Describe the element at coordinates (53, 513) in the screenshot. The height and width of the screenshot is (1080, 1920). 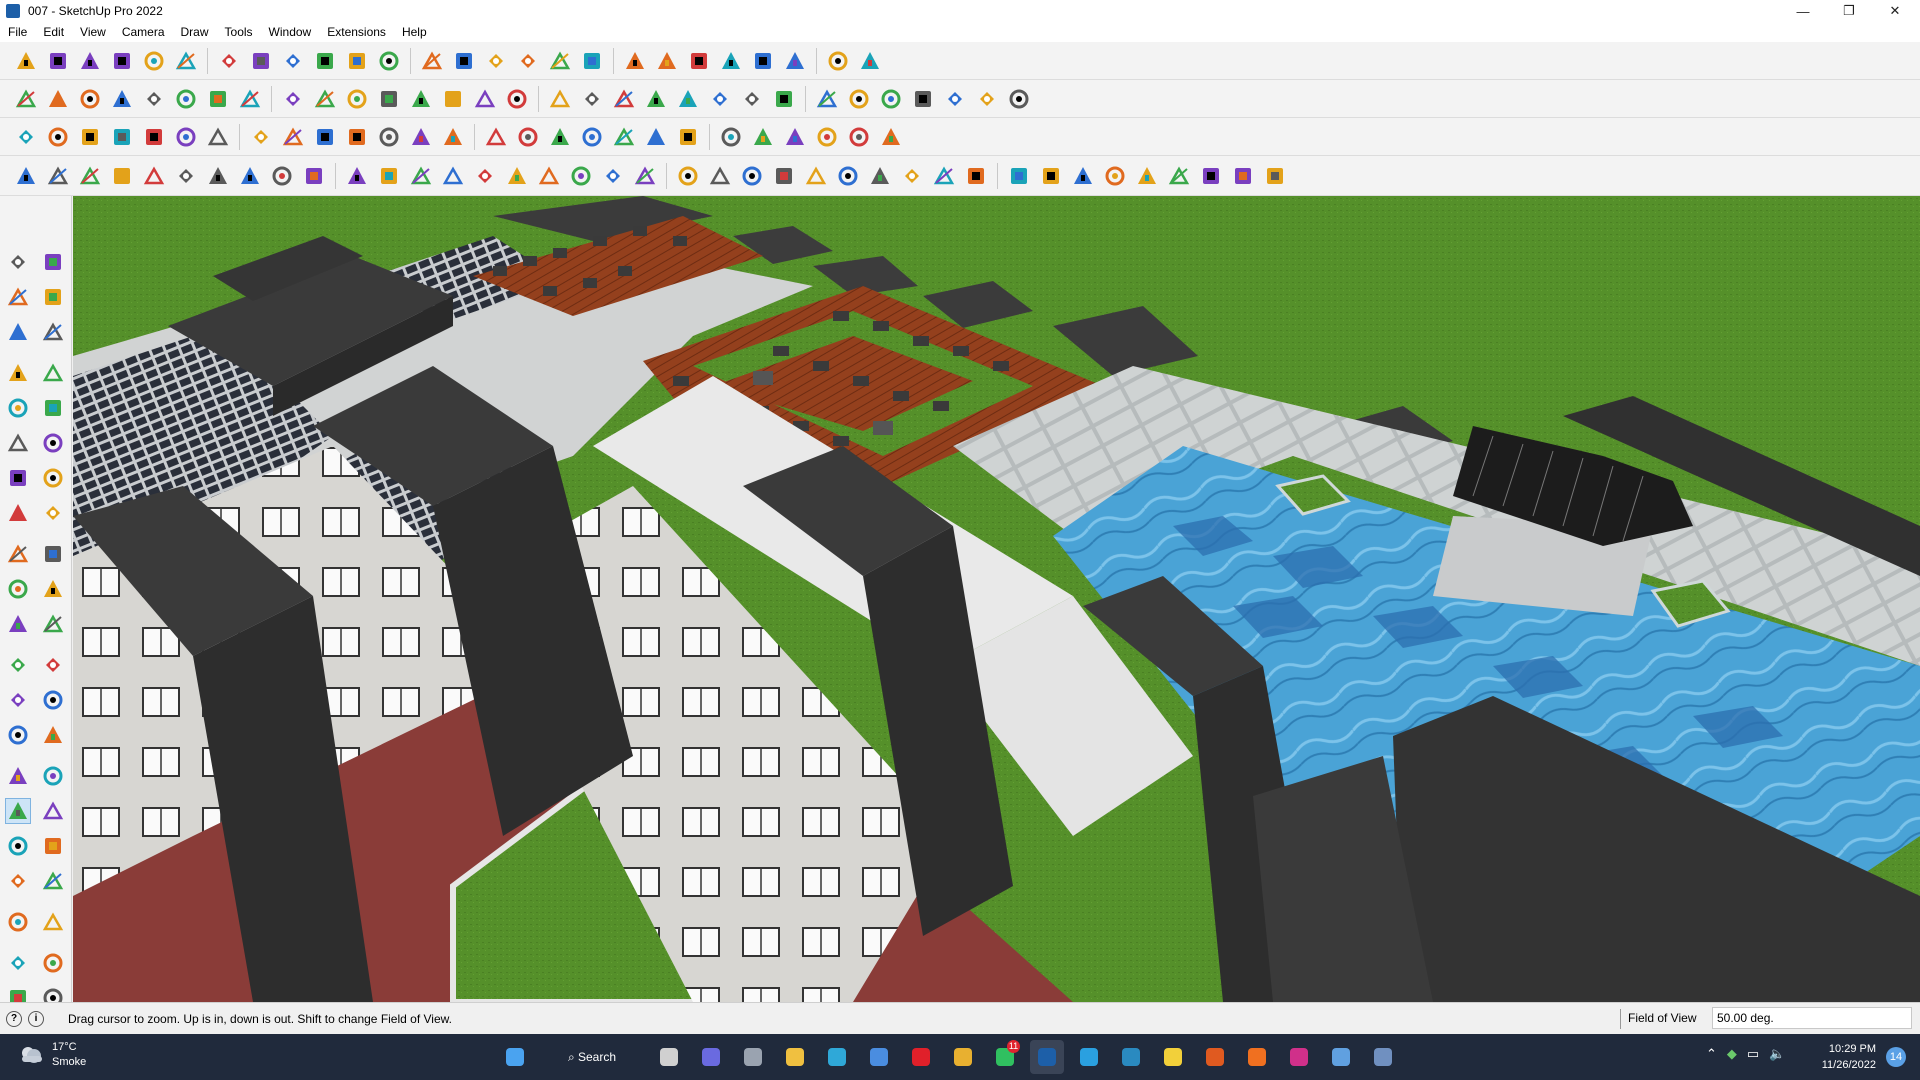
I see `pie-icon` at that location.